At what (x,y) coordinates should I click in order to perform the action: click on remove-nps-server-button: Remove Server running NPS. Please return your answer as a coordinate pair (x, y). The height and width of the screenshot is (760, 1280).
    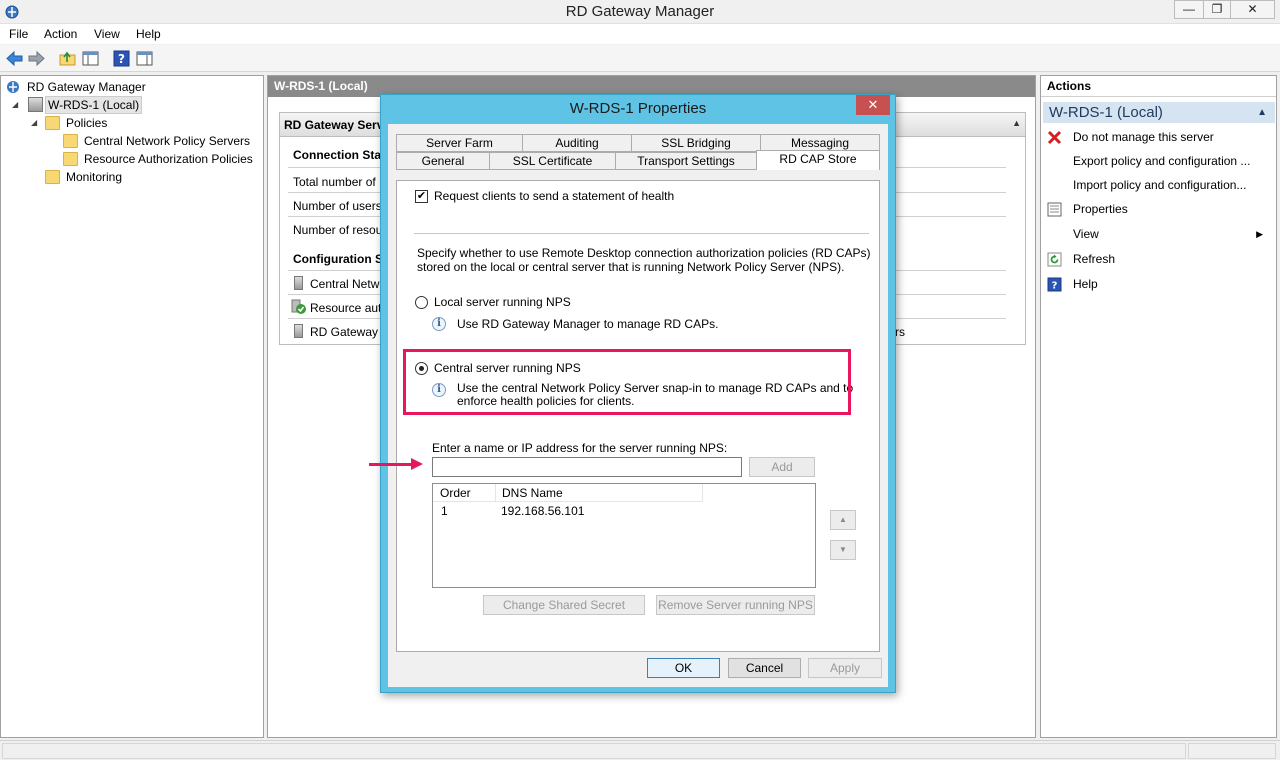
    Looking at the image, I should click on (735, 605).